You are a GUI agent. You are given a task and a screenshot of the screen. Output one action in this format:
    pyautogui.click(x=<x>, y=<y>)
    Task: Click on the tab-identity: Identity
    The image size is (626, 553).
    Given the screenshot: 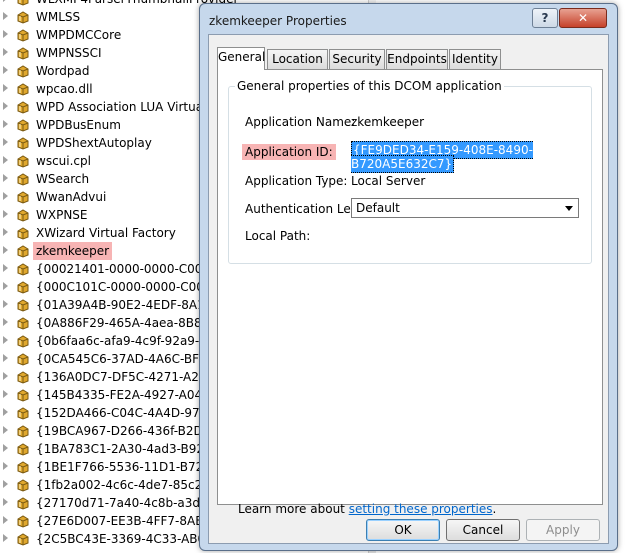 What is the action you would take?
    pyautogui.click(x=475, y=59)
    